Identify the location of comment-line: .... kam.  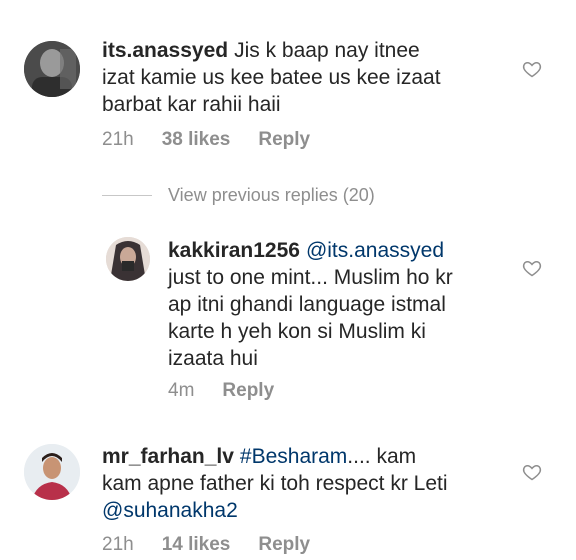
(382, 456).